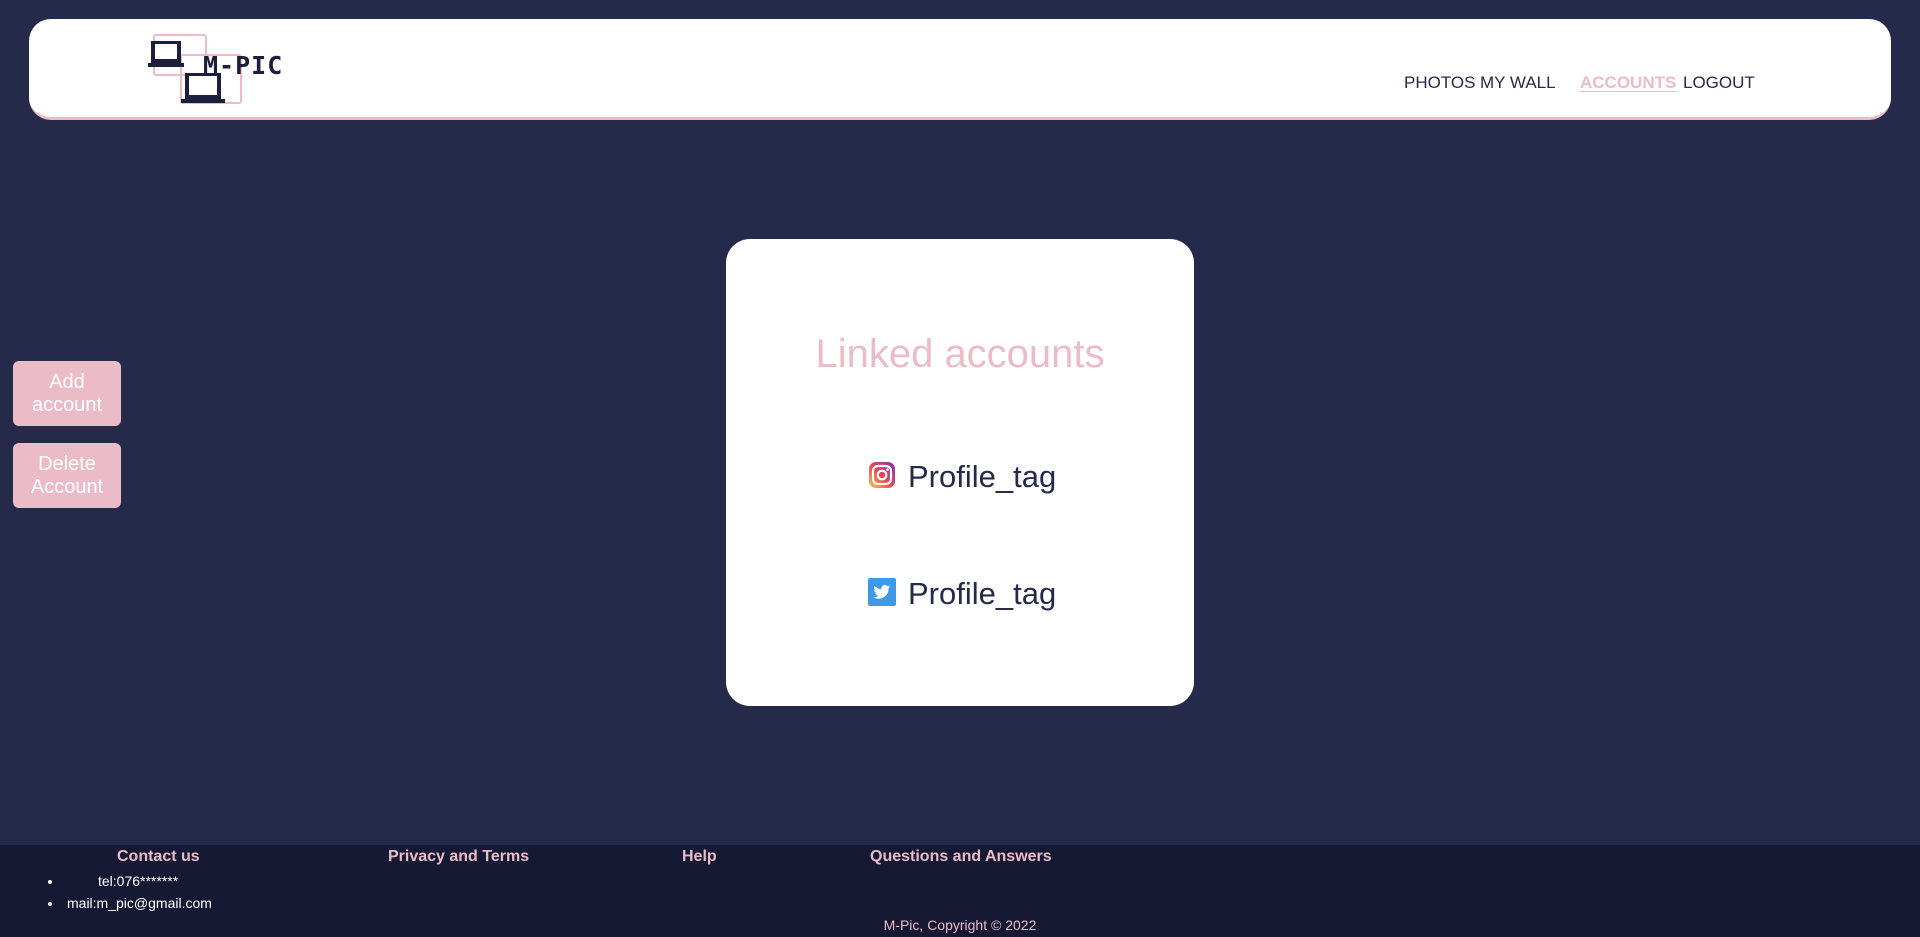  What do you see at coordinates (1518, 83) in the screenshot?
I see `nav-my-wall: MY WALL` at bounding box center [1518, 83].